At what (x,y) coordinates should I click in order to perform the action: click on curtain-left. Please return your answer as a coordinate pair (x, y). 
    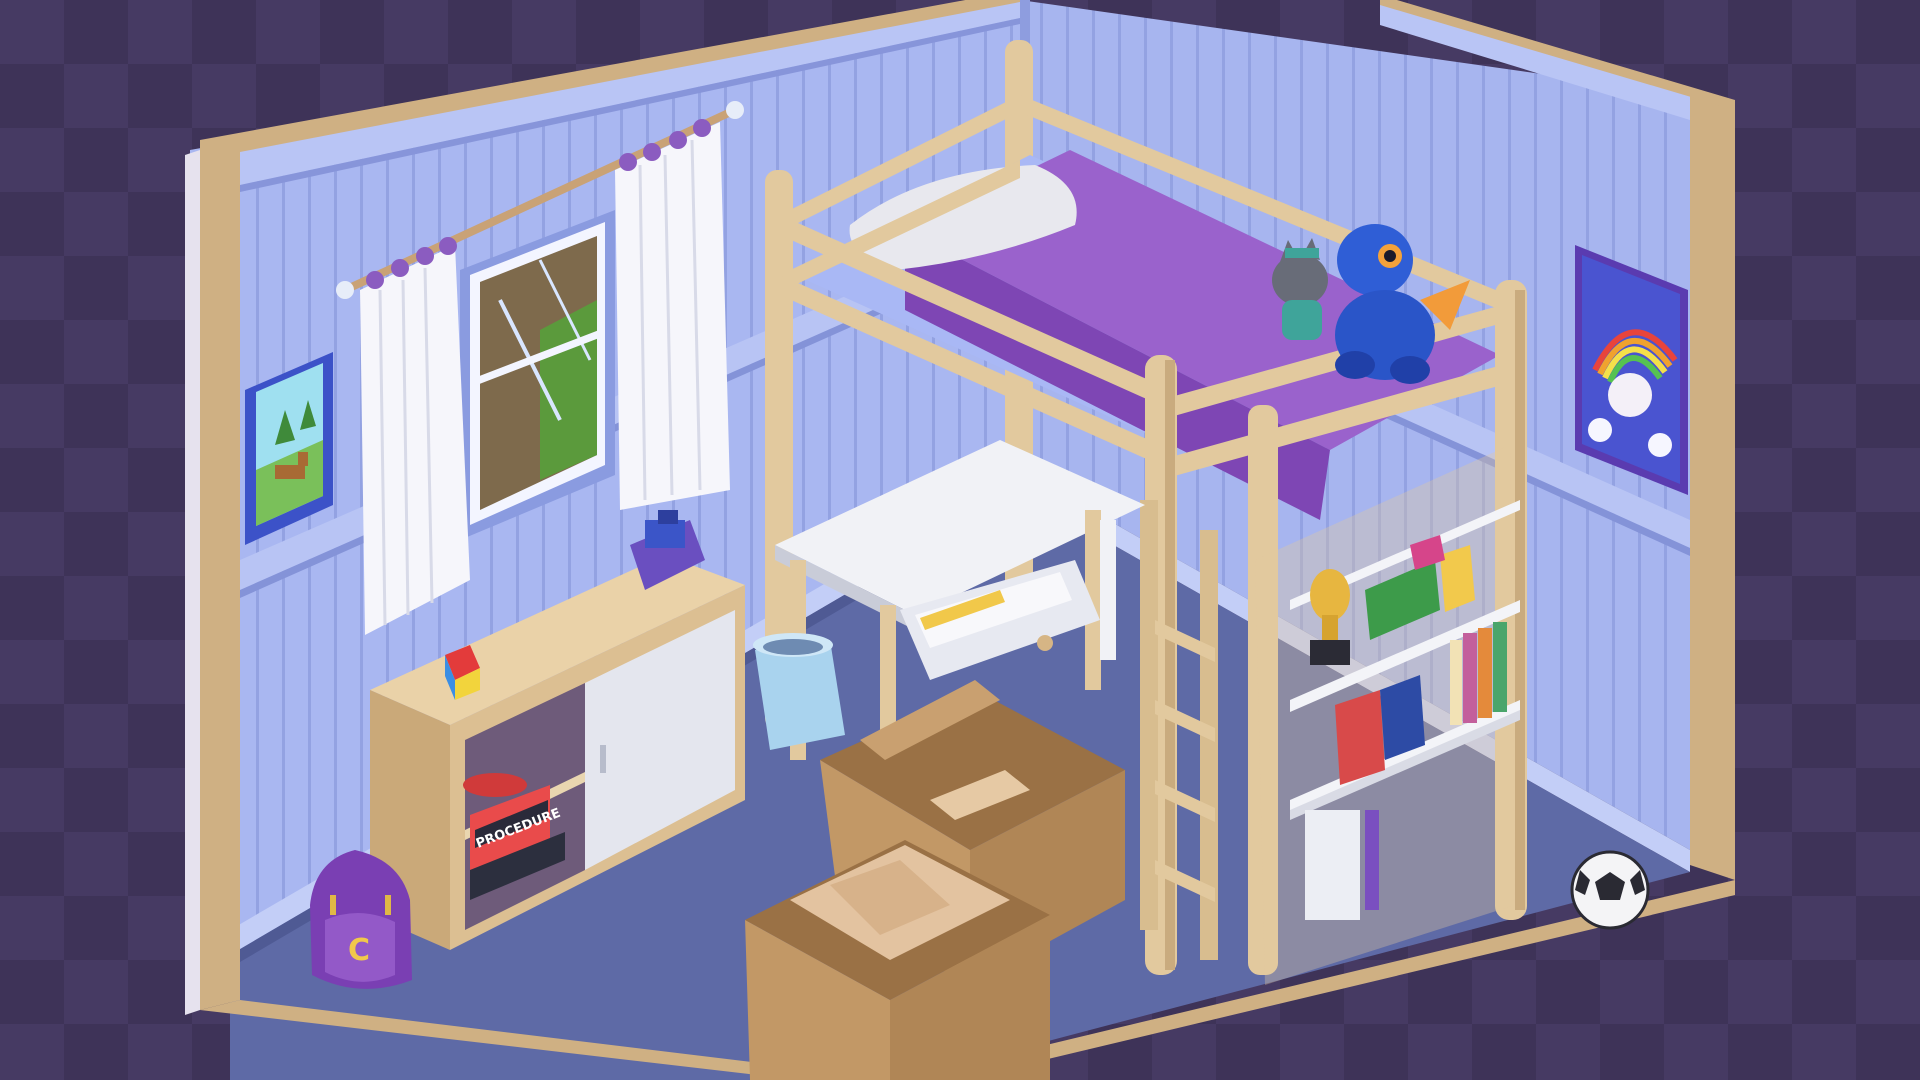
    Looking at the image, I should click on (415, 436).